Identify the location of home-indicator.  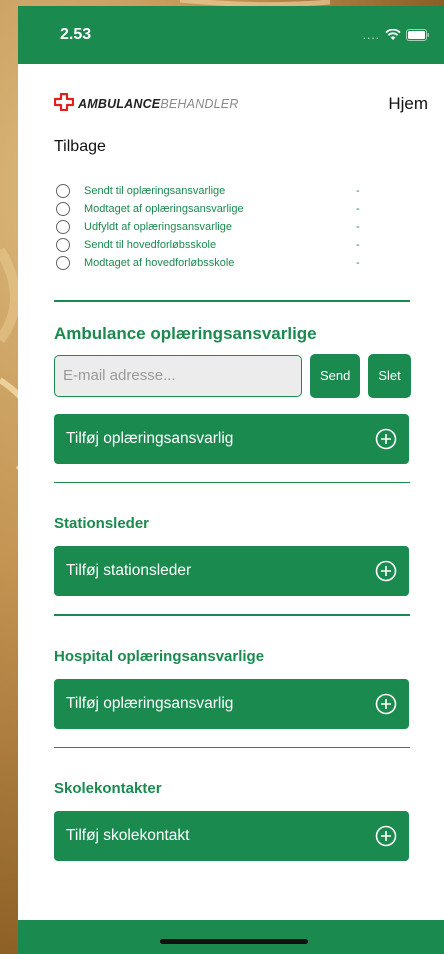
(234, 941).